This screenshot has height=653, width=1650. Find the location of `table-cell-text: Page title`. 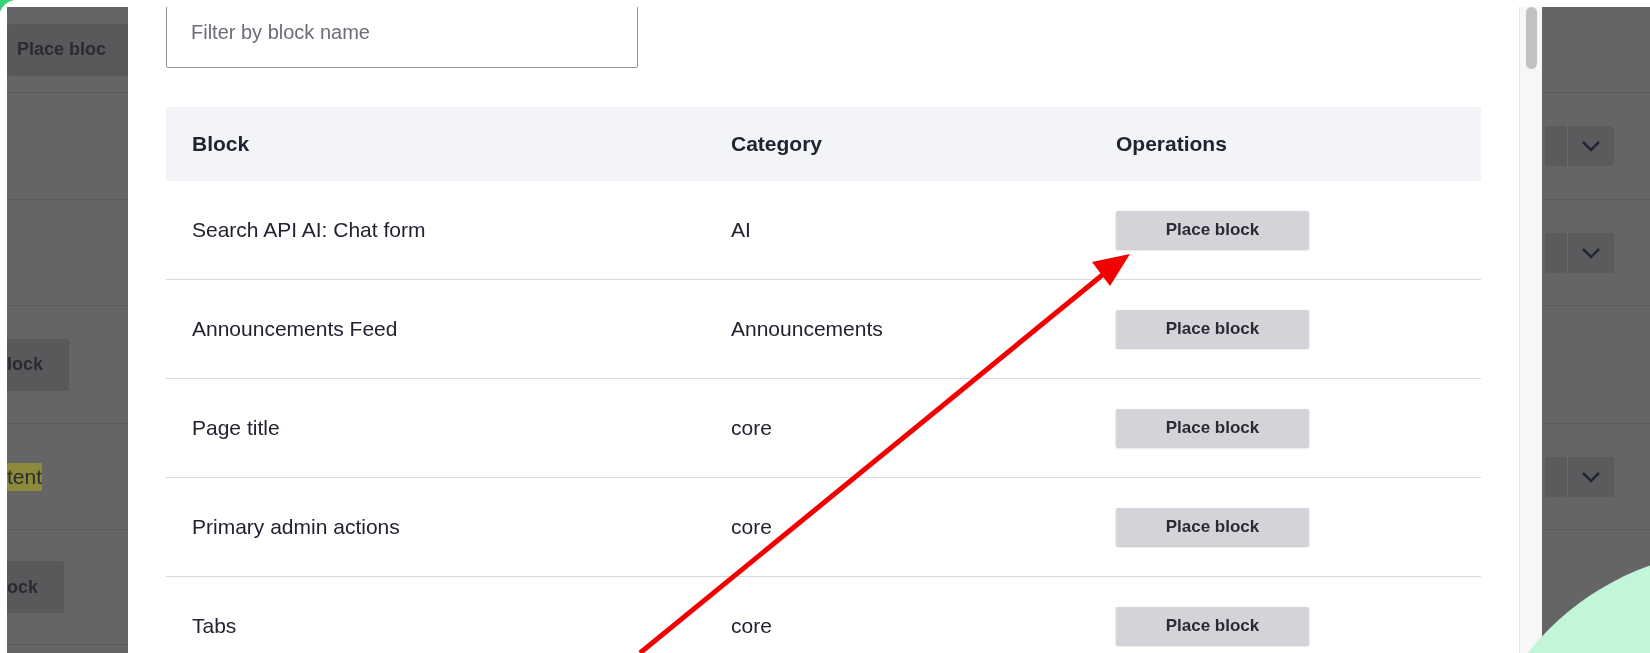

table-cell-text: Page title is located at coordinates (235, 428).